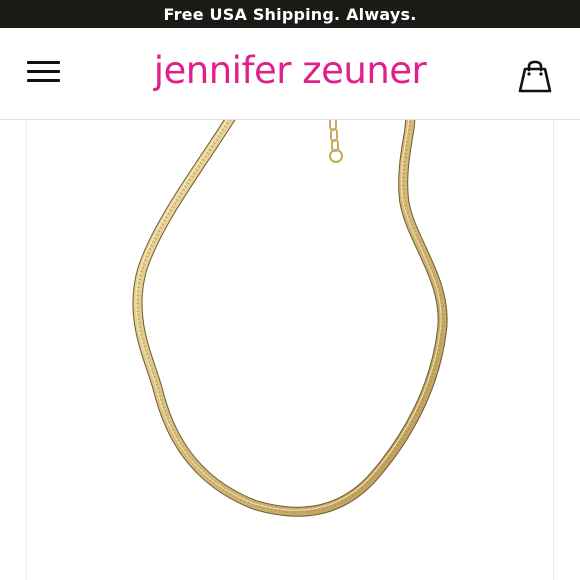 Image resolution: width=580 pixels, height=580 pixels. Describe the element at coordinates (43, 62) in the screenshot. I see `hamburger-menu-icon` at that location.